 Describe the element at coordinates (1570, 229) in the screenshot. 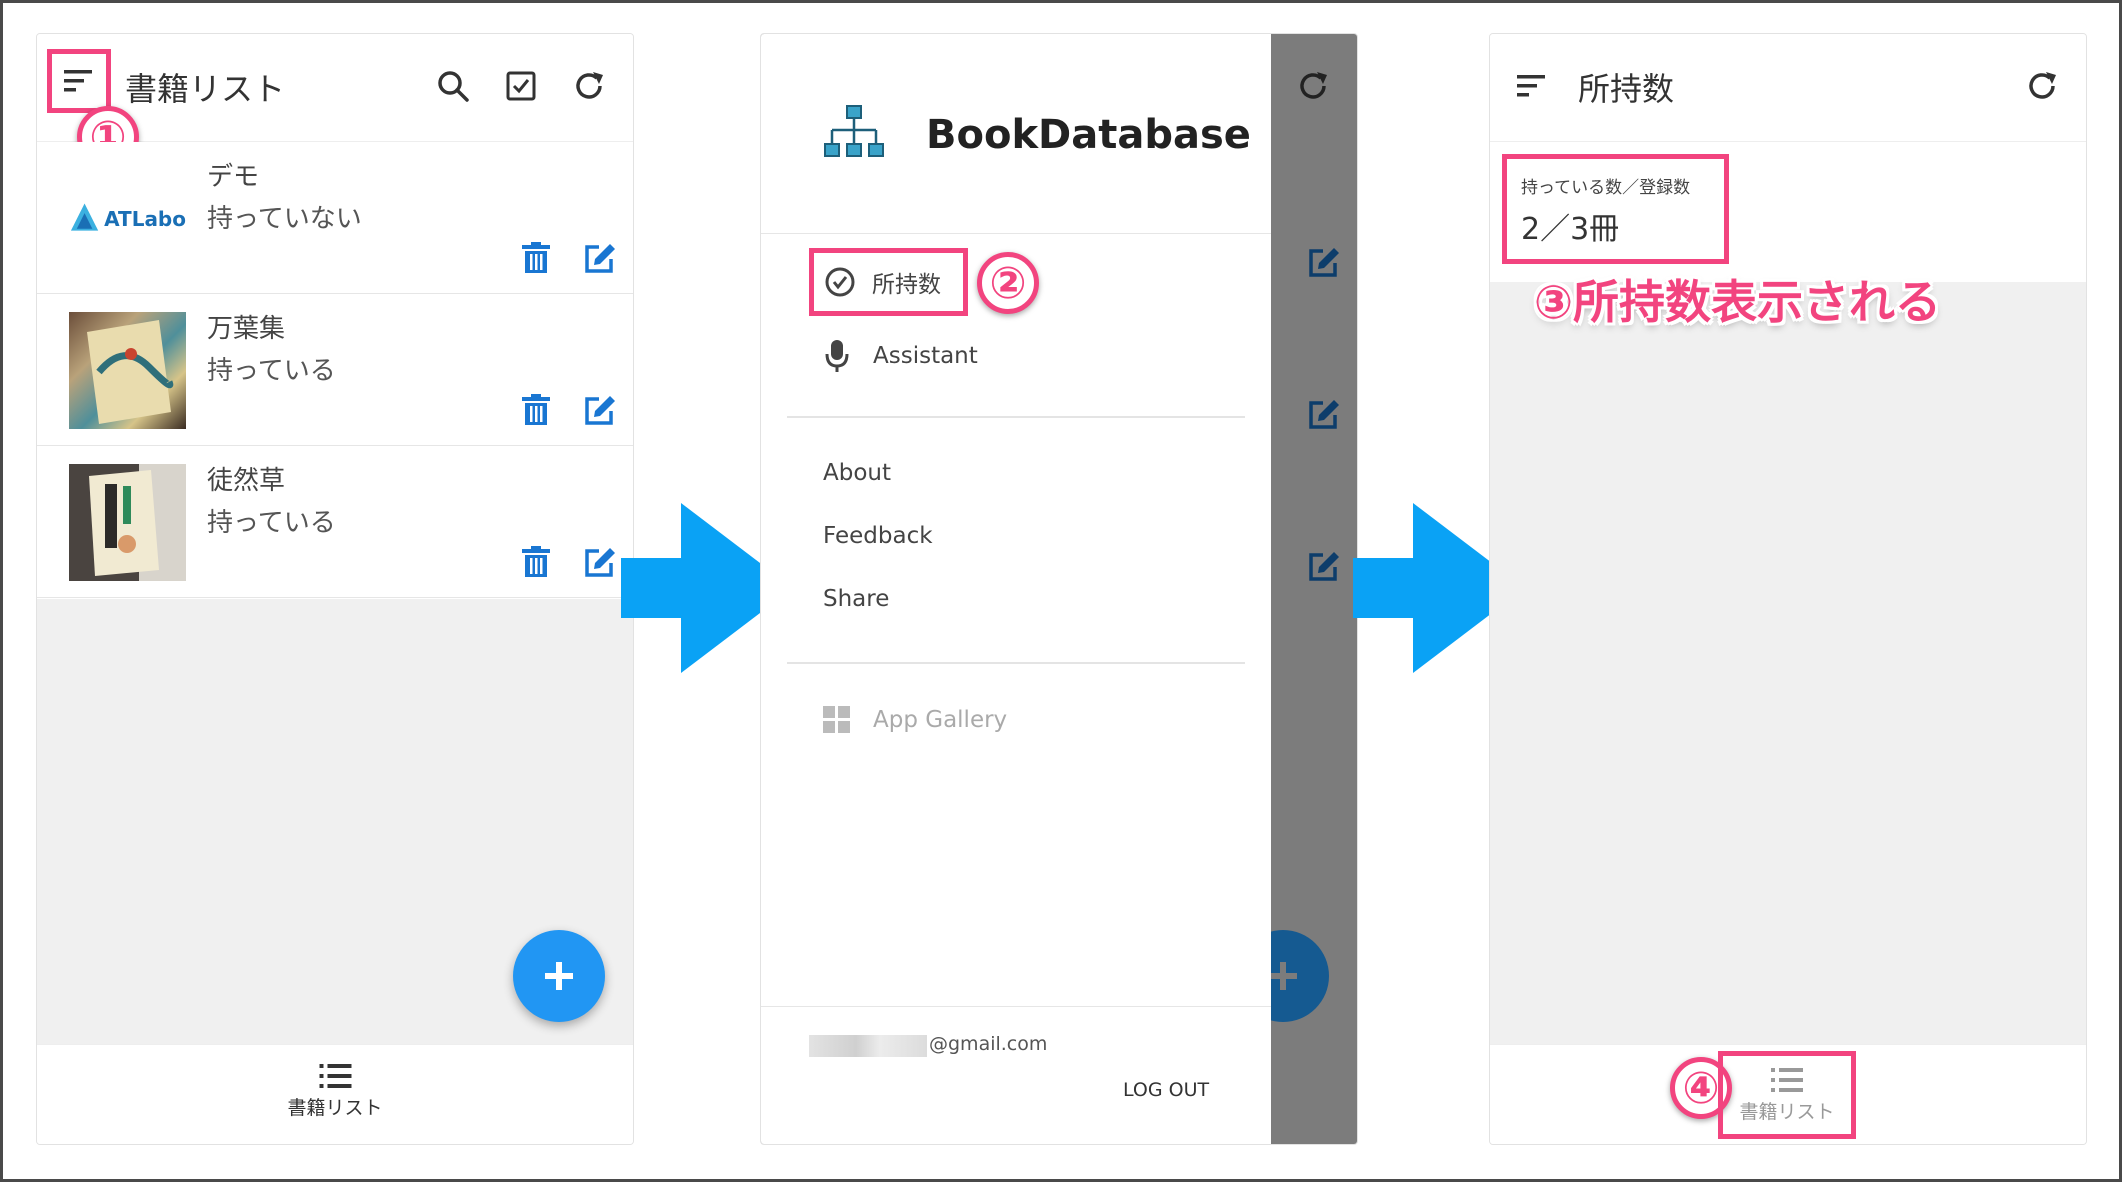

I see `card-value: 2／3冊` at that location.